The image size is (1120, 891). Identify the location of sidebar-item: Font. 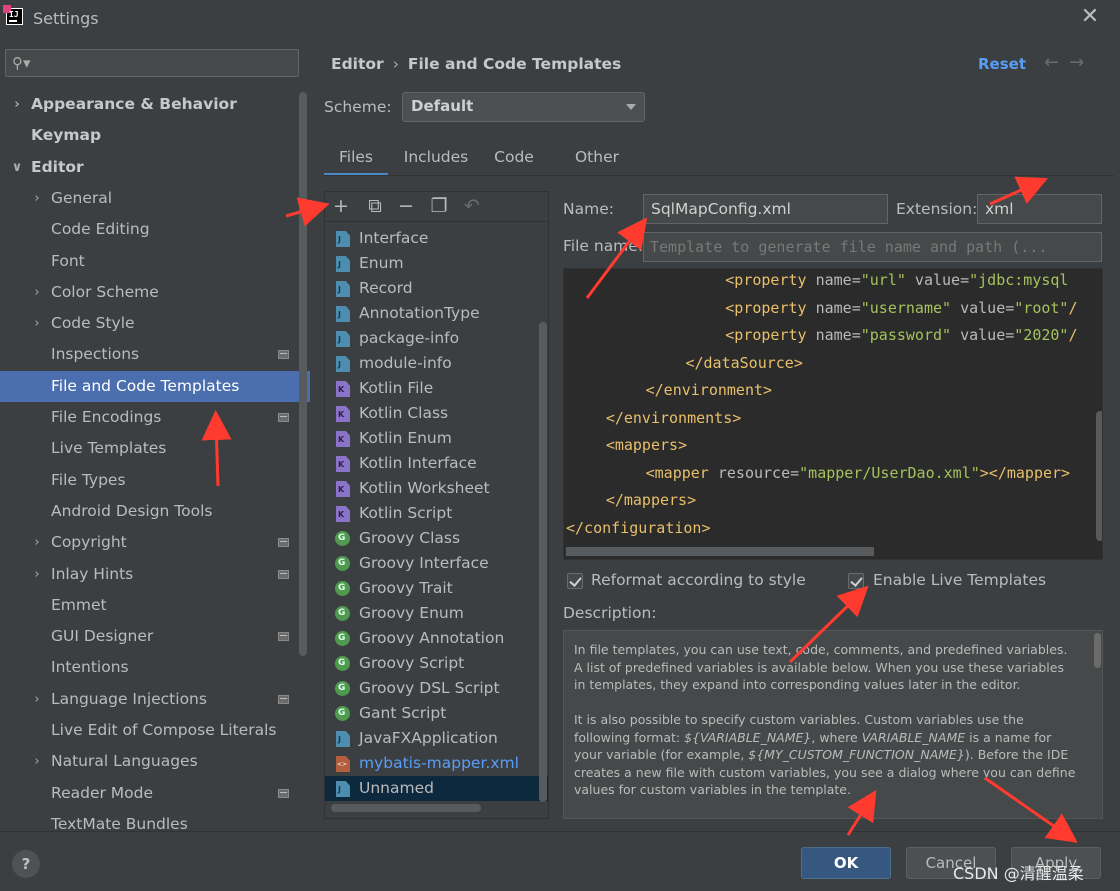
(155, 261).